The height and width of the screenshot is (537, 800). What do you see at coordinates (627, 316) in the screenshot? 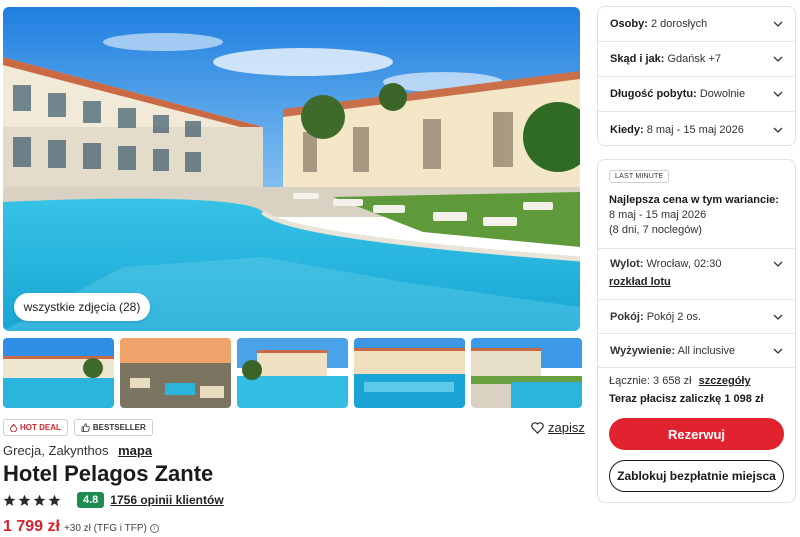
I see `room-label: Pokój:` at bounding box center [627, 316].